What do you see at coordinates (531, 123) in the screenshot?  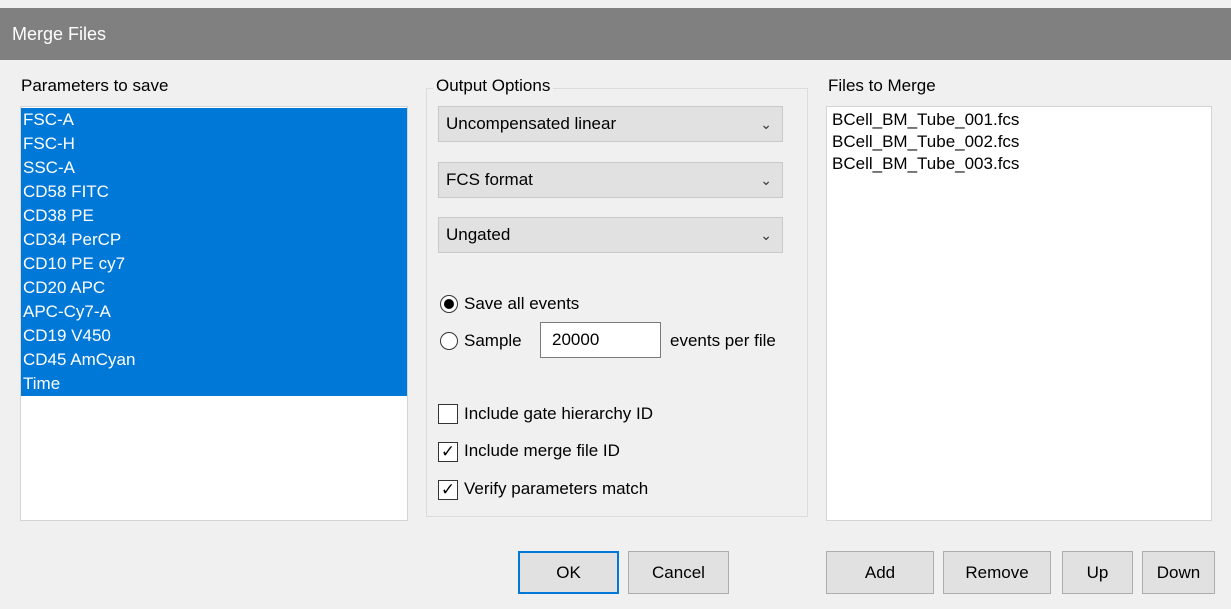 I see `compensation-value: Uncompensated linear` at bounding box center [531, 123].